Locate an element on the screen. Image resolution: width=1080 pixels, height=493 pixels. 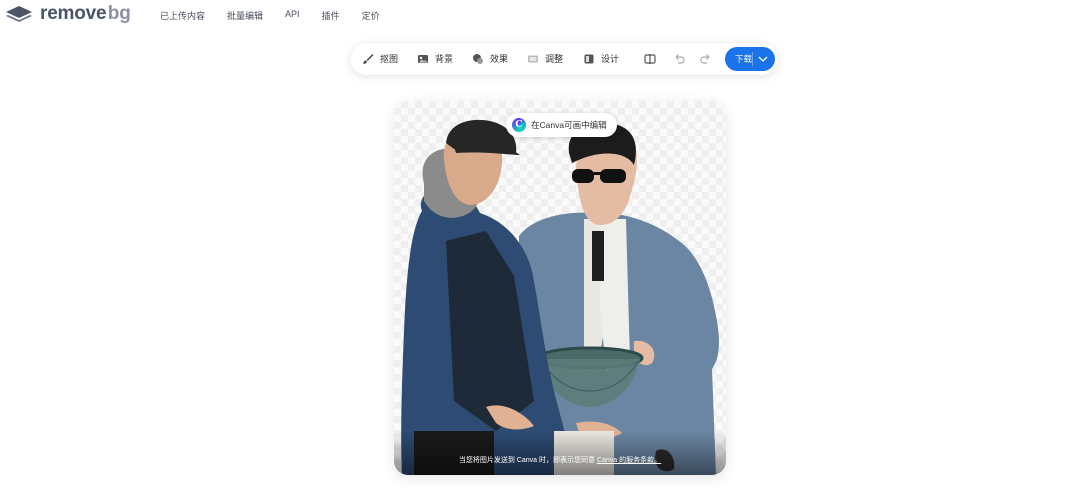
logo-text: remove bg is located at coordinates (85, 14).